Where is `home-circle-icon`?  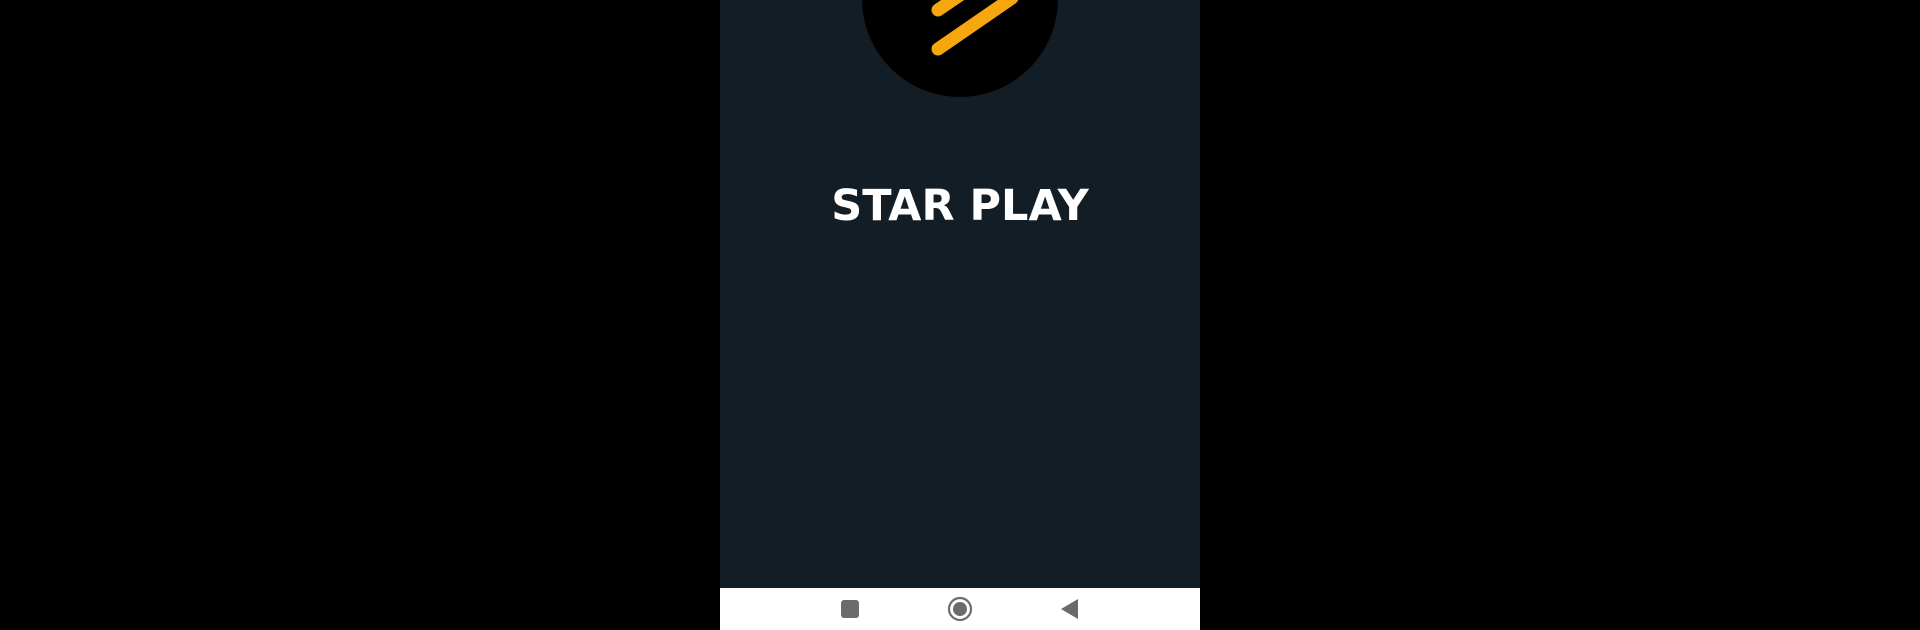 home-circle-icon is located at coordinates (960, 609).